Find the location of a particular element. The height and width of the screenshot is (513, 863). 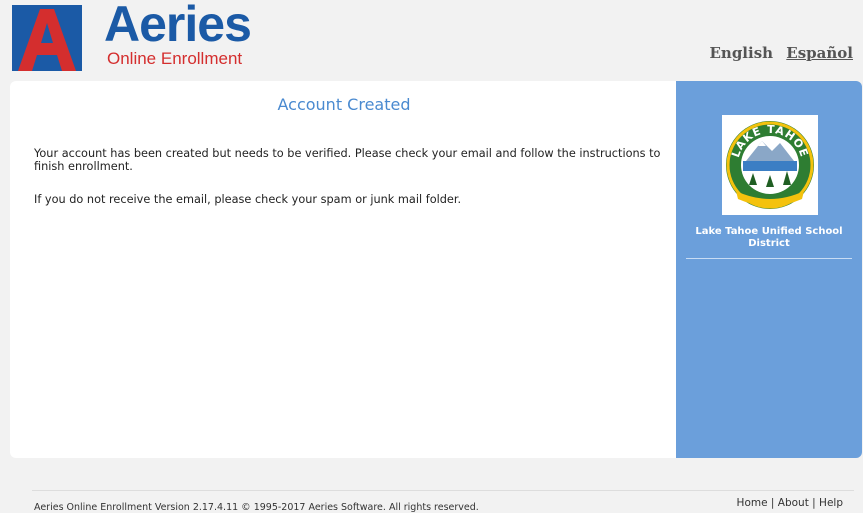

footer-links: Home | About | Help is located at coordinates (790, 503).